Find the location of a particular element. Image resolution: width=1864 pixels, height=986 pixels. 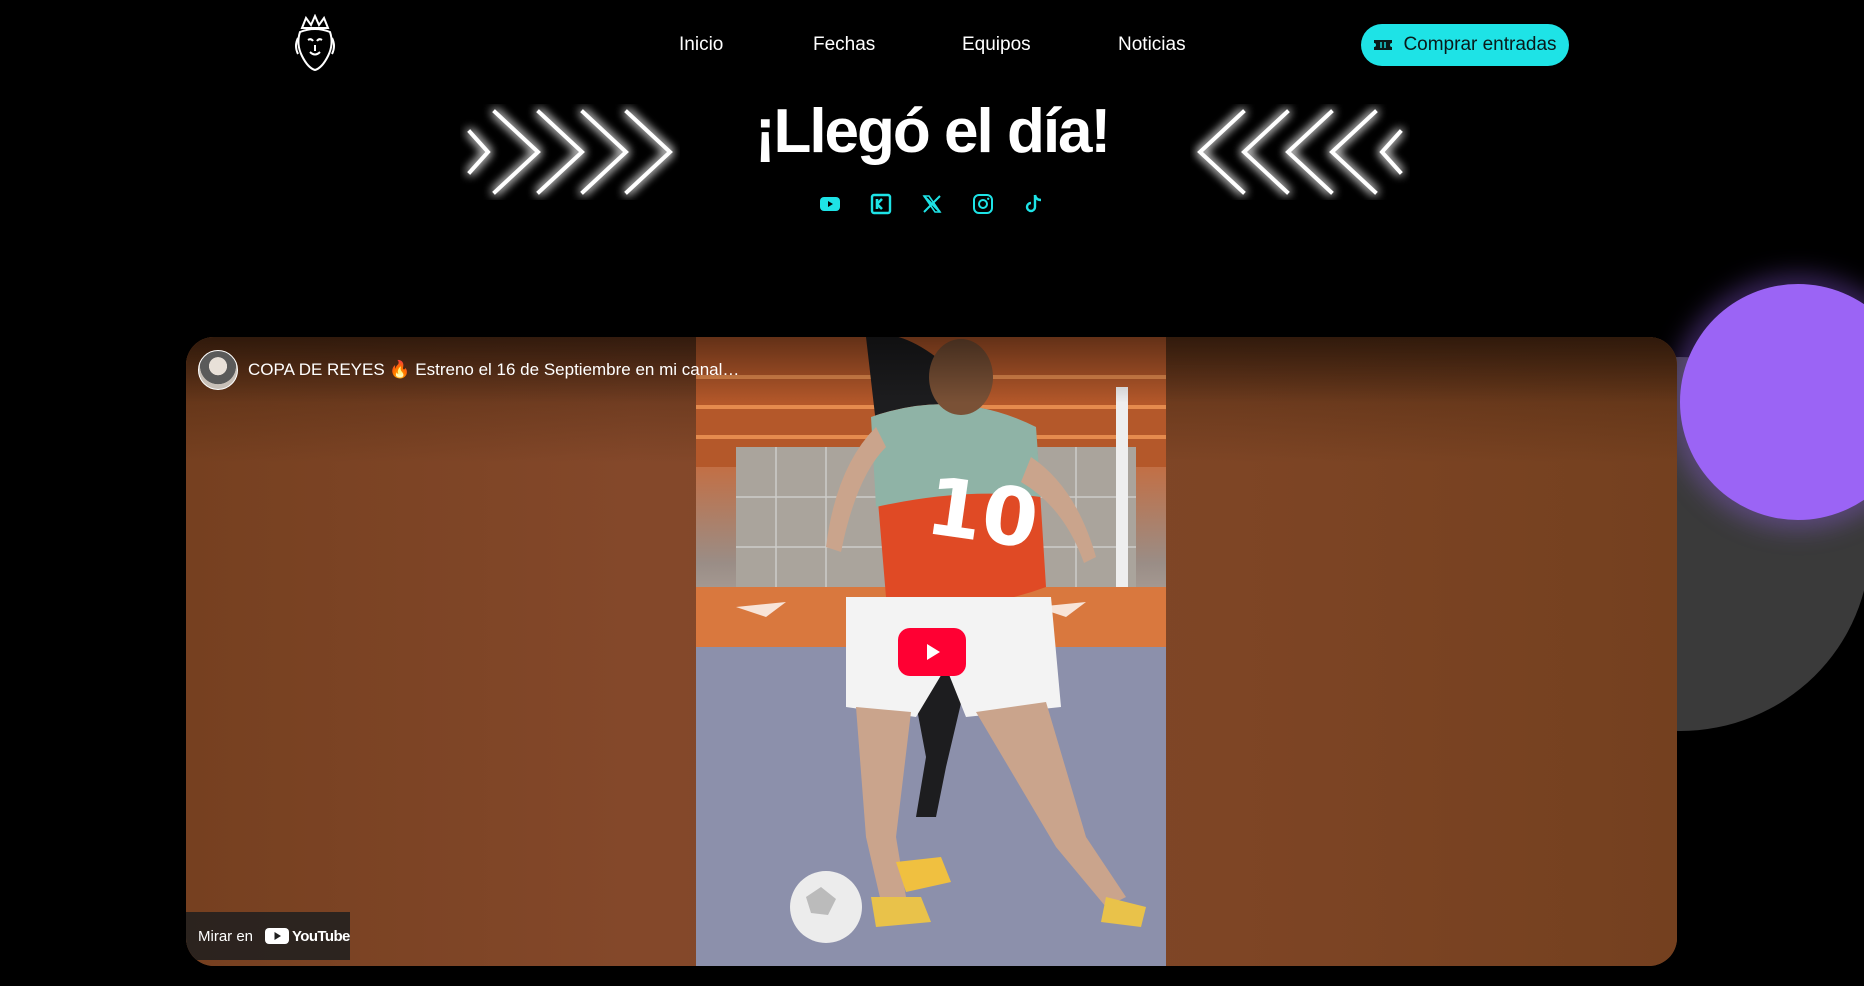

x-icon is located at coordinates (932, 204).